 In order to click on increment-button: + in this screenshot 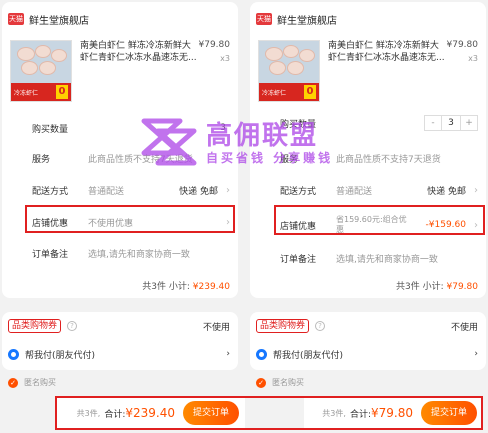, I will do `click(469, 123)`.